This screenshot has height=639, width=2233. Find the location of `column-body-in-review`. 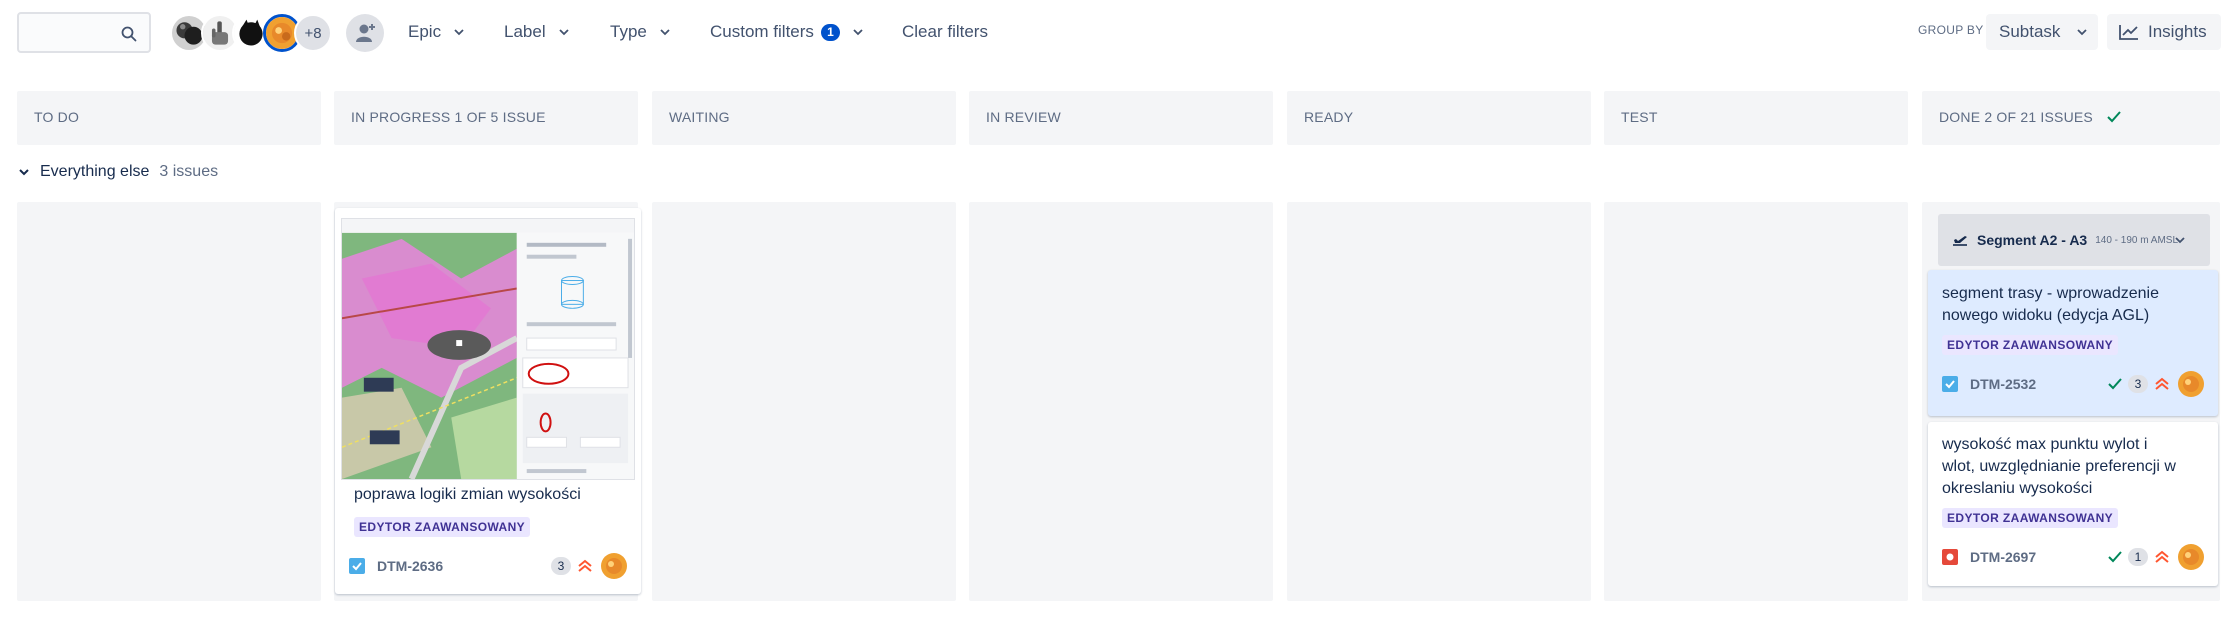

column-body-in-review is located at coordinates (1121, 401).